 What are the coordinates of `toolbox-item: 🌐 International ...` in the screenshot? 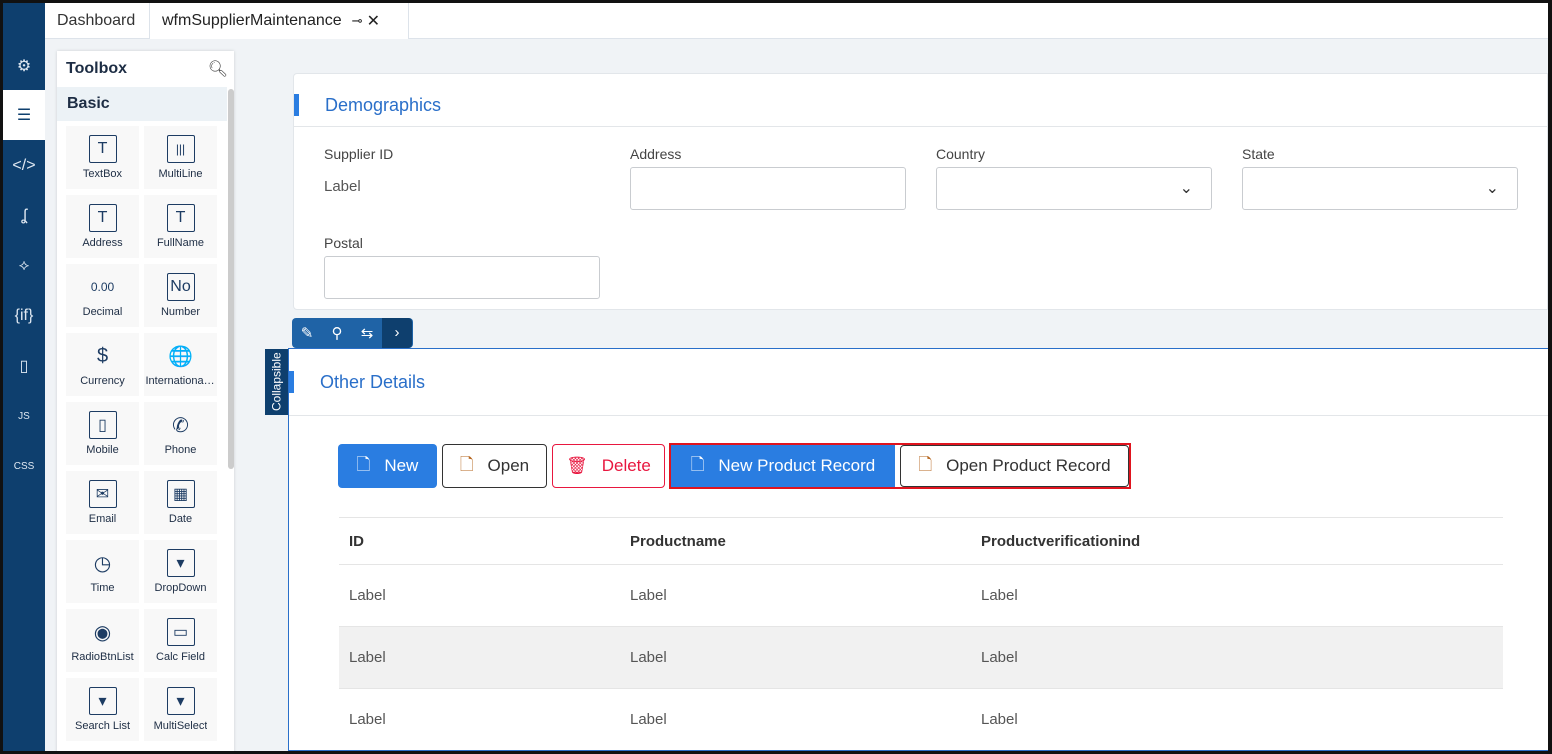 It's located at (180, 364).